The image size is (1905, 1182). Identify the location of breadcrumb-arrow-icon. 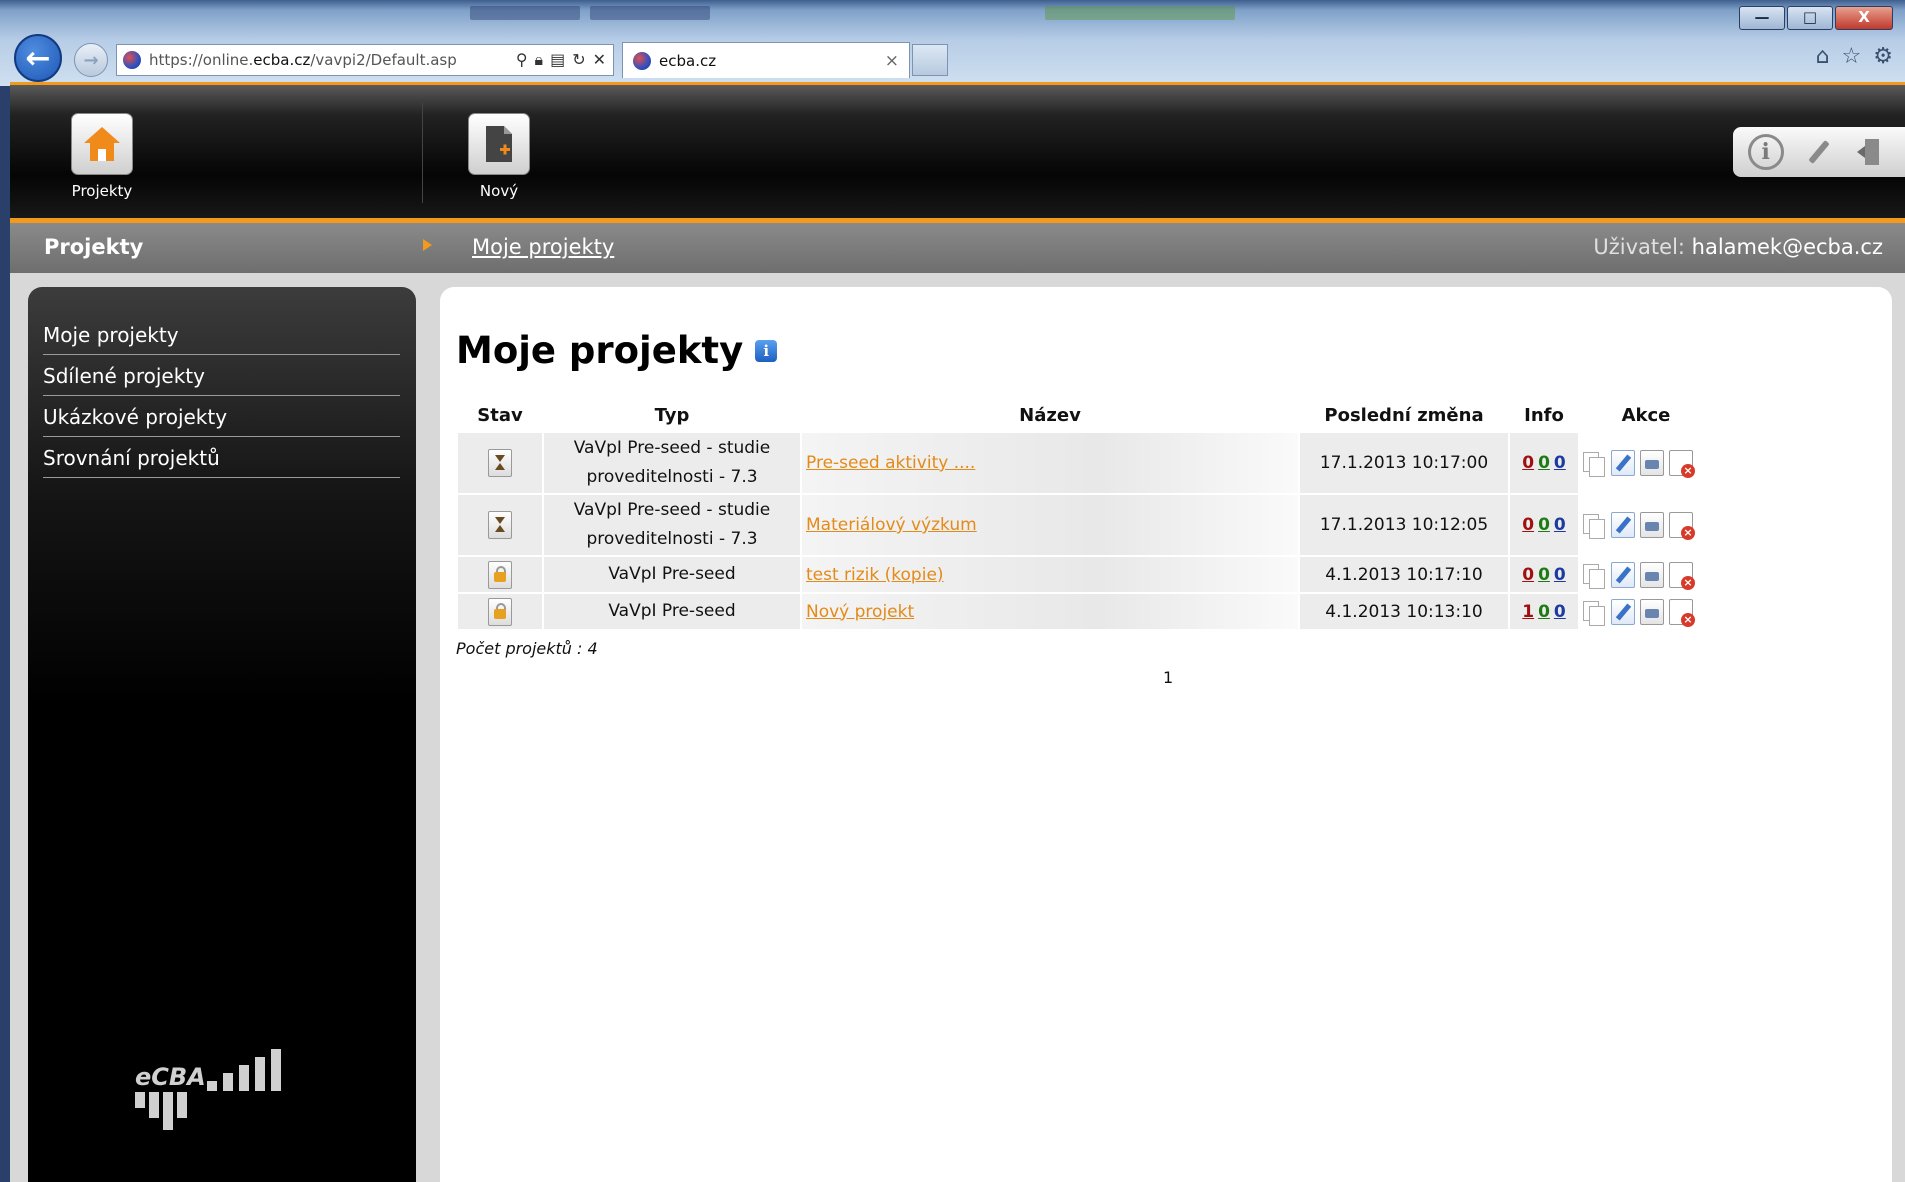
(427, 245).